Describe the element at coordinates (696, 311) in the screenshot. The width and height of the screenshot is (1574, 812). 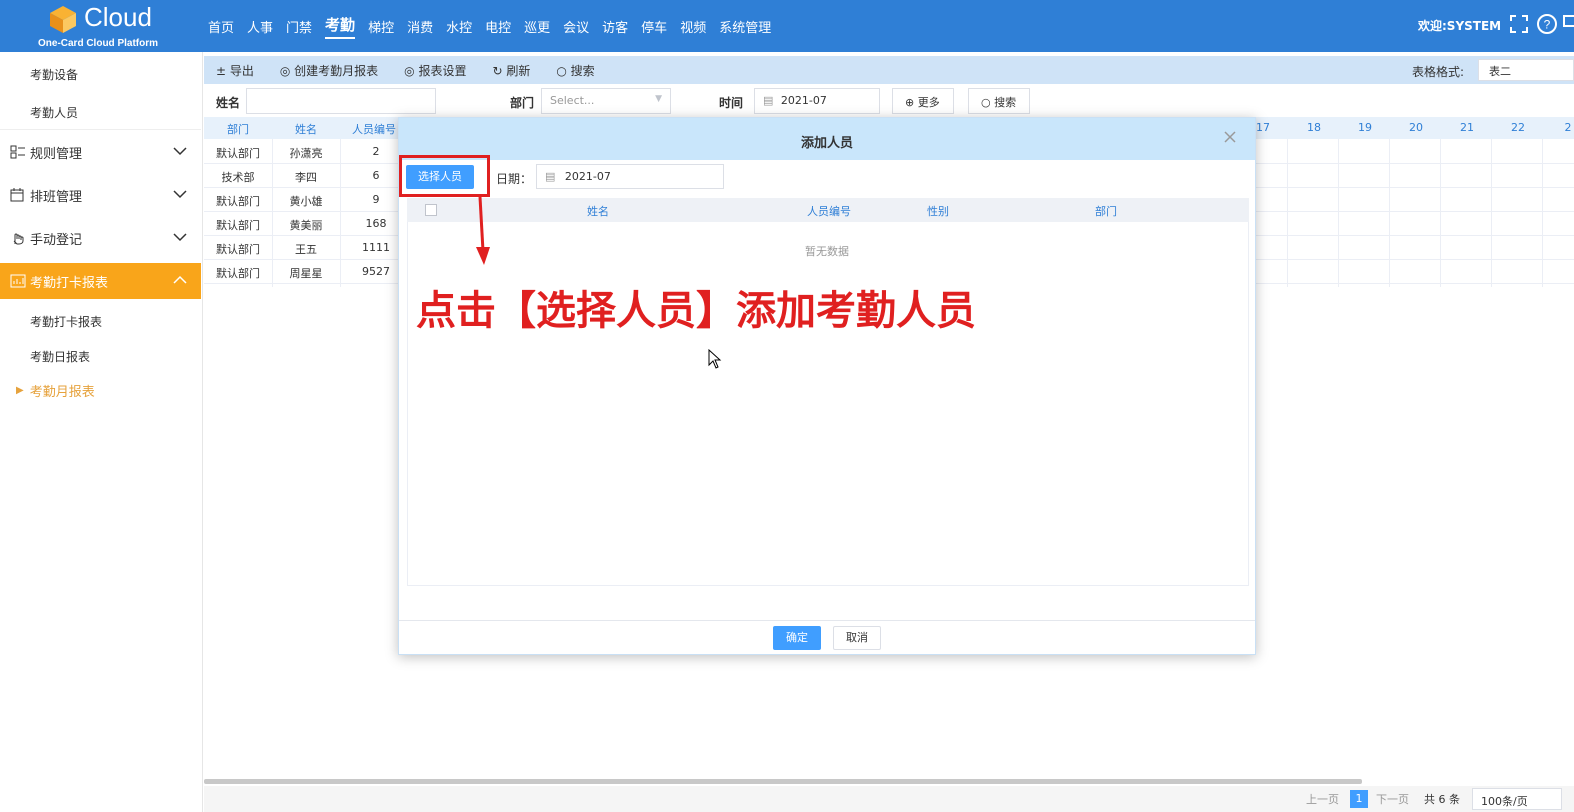
I see `instruction-annotation: 点击【选择人员】添加考勤人员` at that location.